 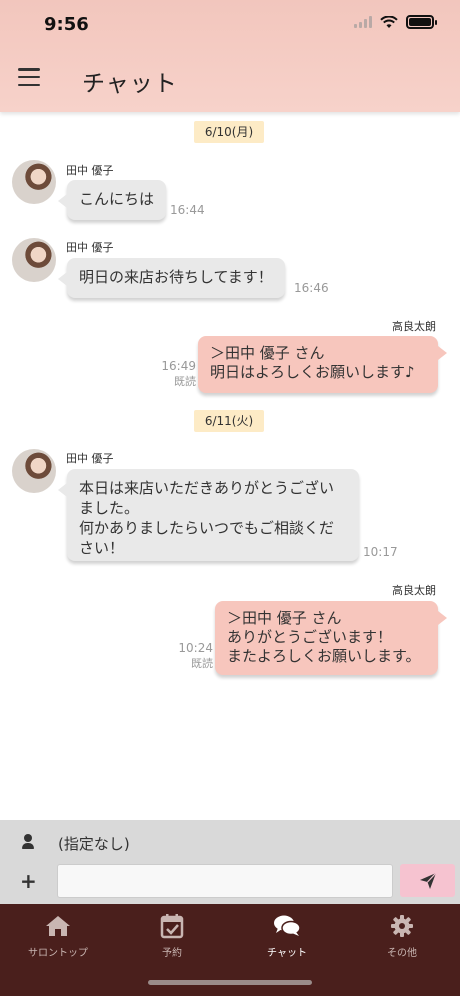 What do you see at coordinates (66, 24) in the screenshot?
I see `status-time: 9:56` at bounding box center [66, 24].